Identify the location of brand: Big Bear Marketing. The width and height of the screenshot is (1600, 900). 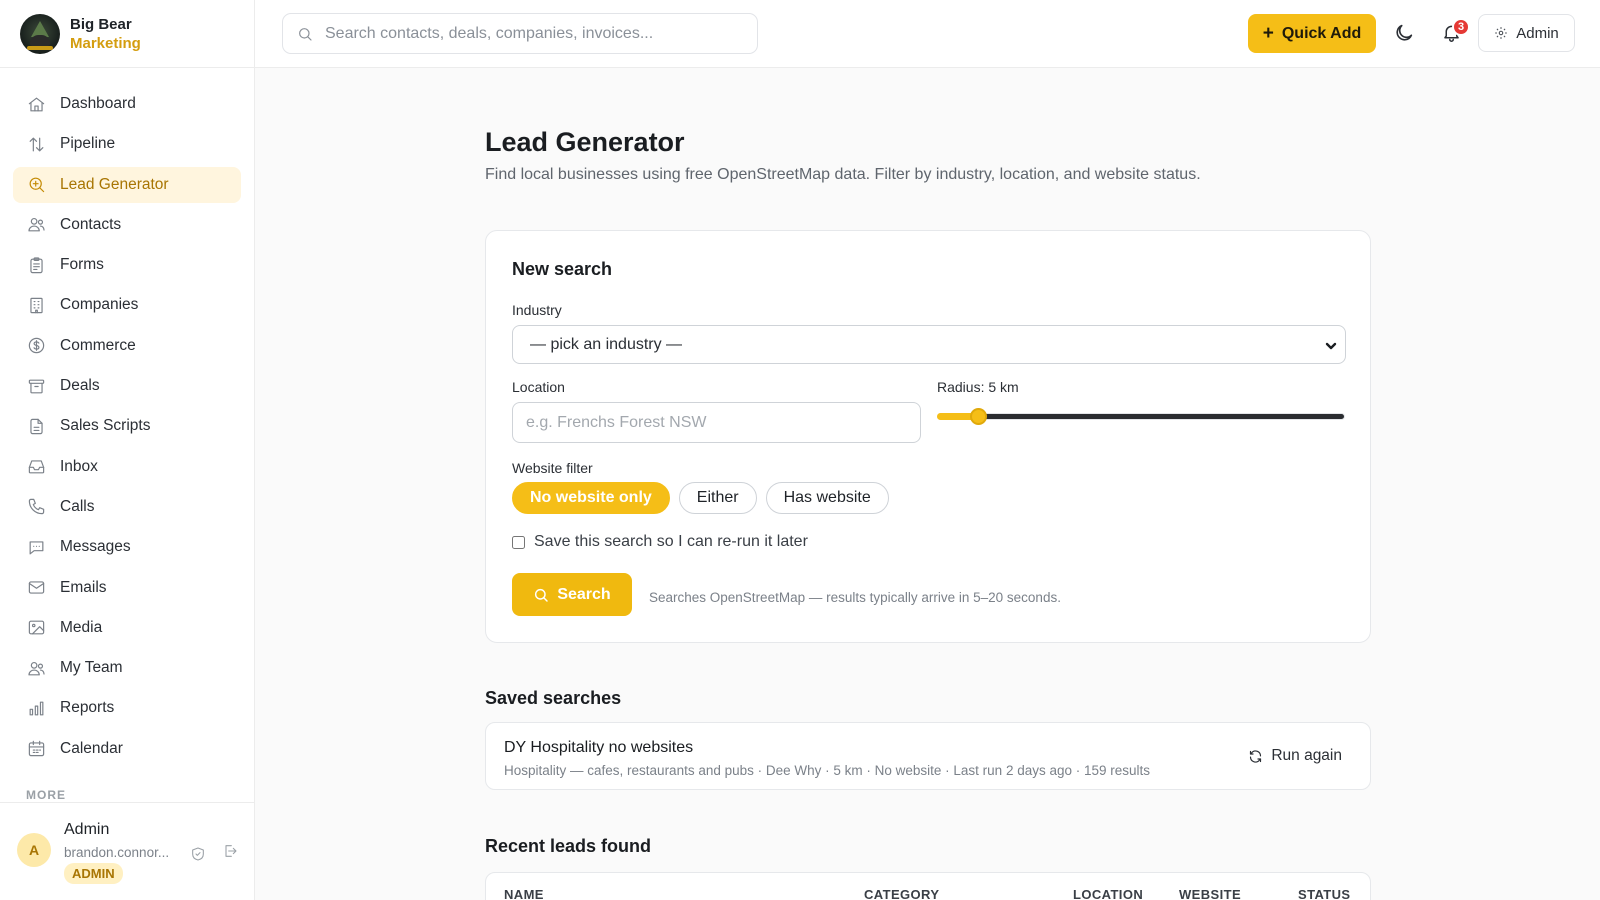
(127, 34).